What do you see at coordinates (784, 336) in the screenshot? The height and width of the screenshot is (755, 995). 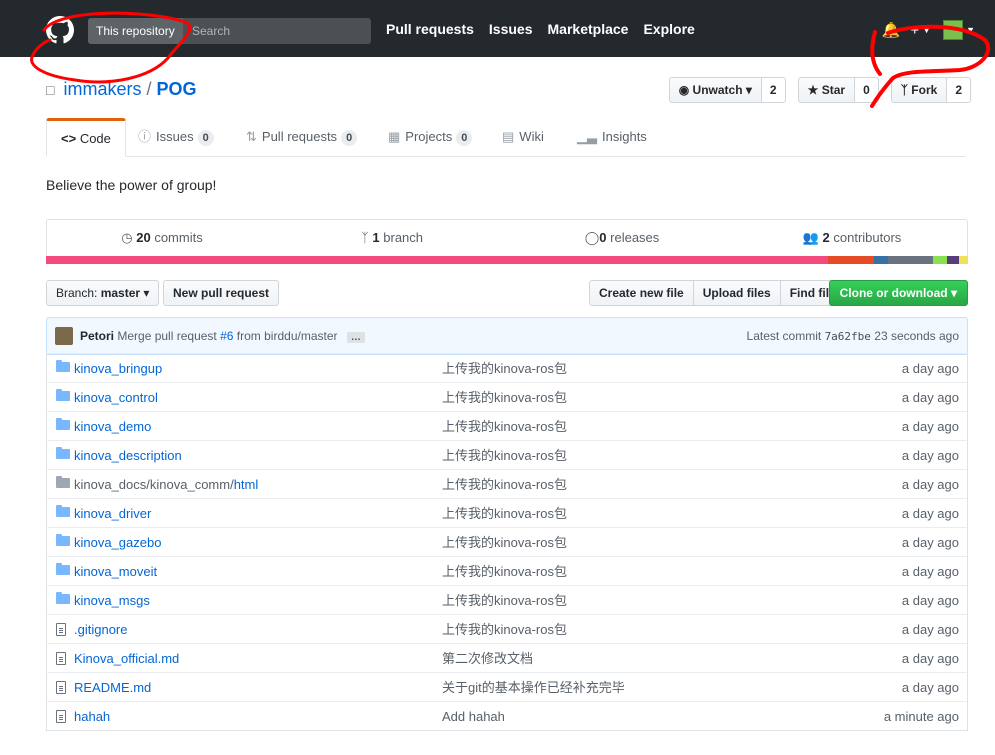 I see `latest-commit-label: Latest commit` at bounding box center [784, 336].